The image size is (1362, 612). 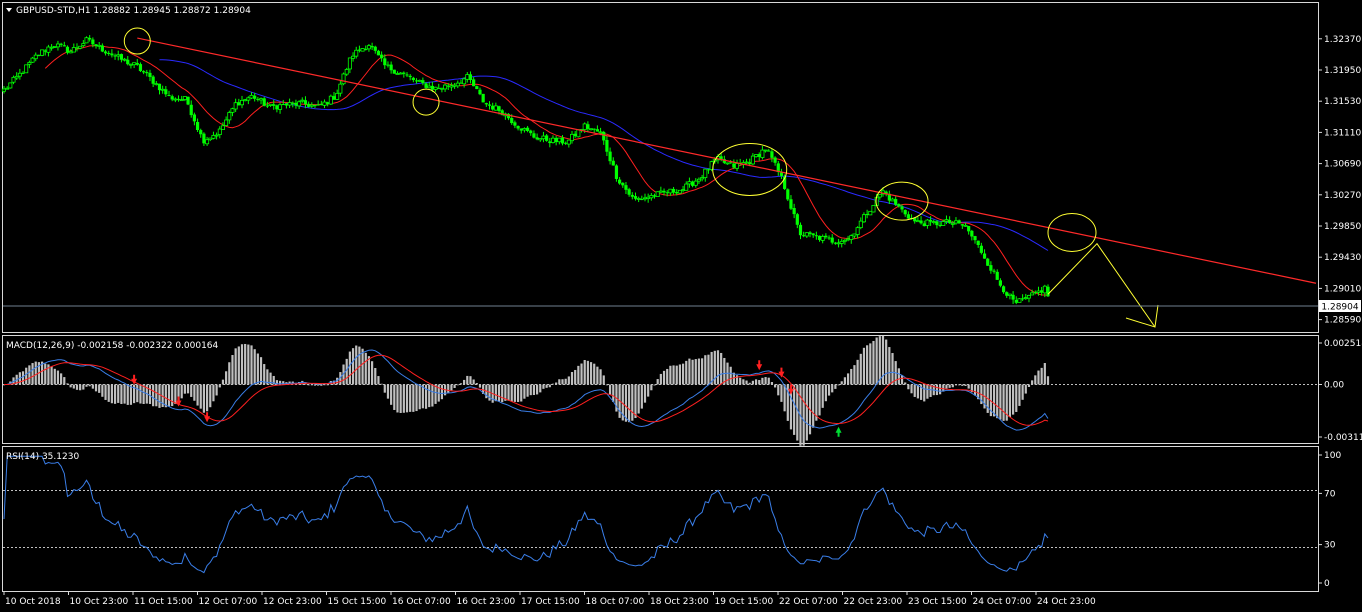 I want to click on time-tick-label: 22 Oct 23:00, so click(x=873, y=602).